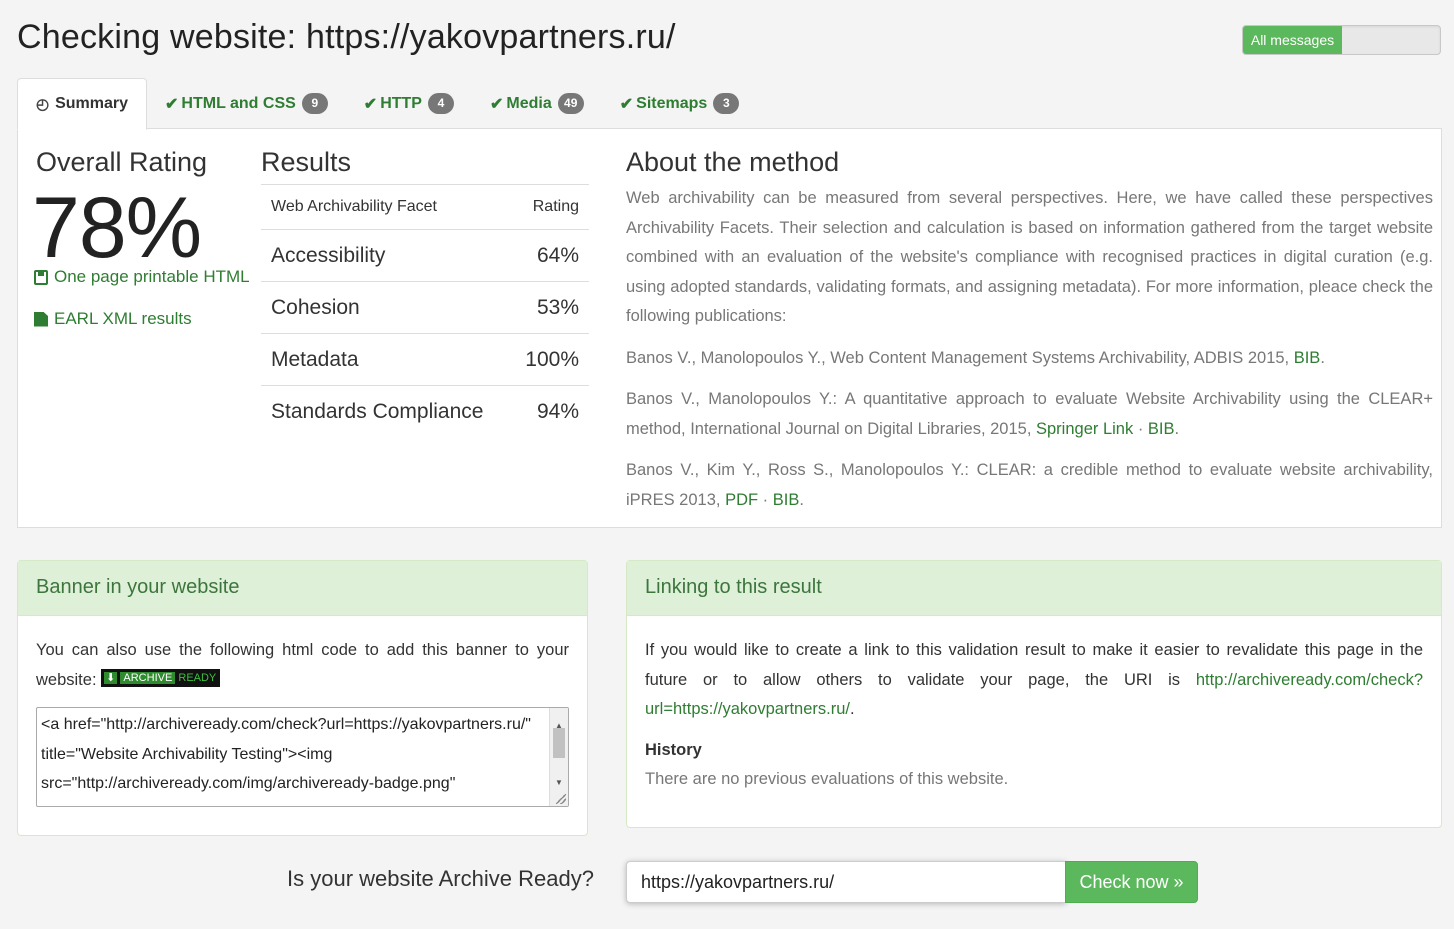  I want to click on table-row: Accessibility 64%, so click(425, 255).